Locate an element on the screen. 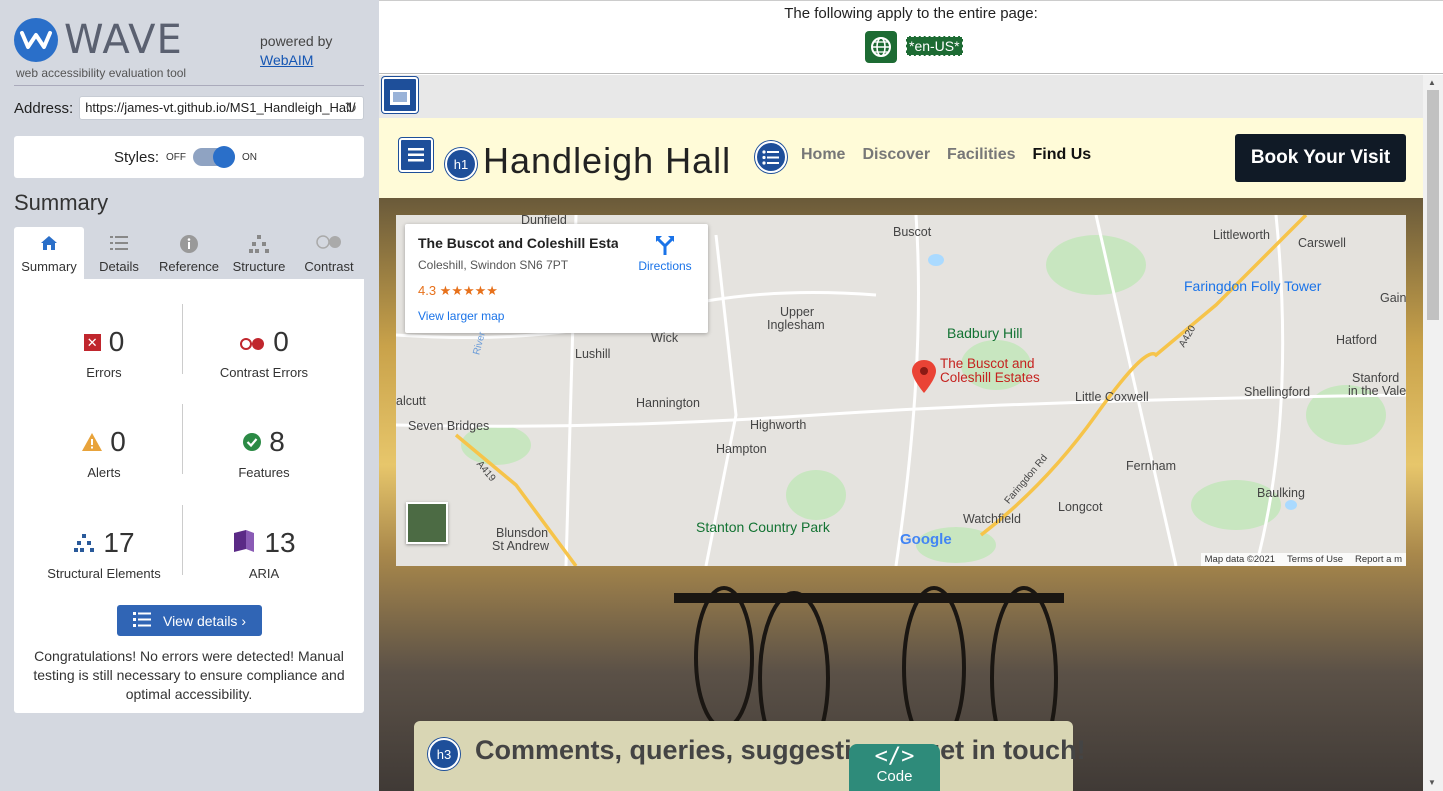  map-label: Inglesham is located at coordinates (796, 325).